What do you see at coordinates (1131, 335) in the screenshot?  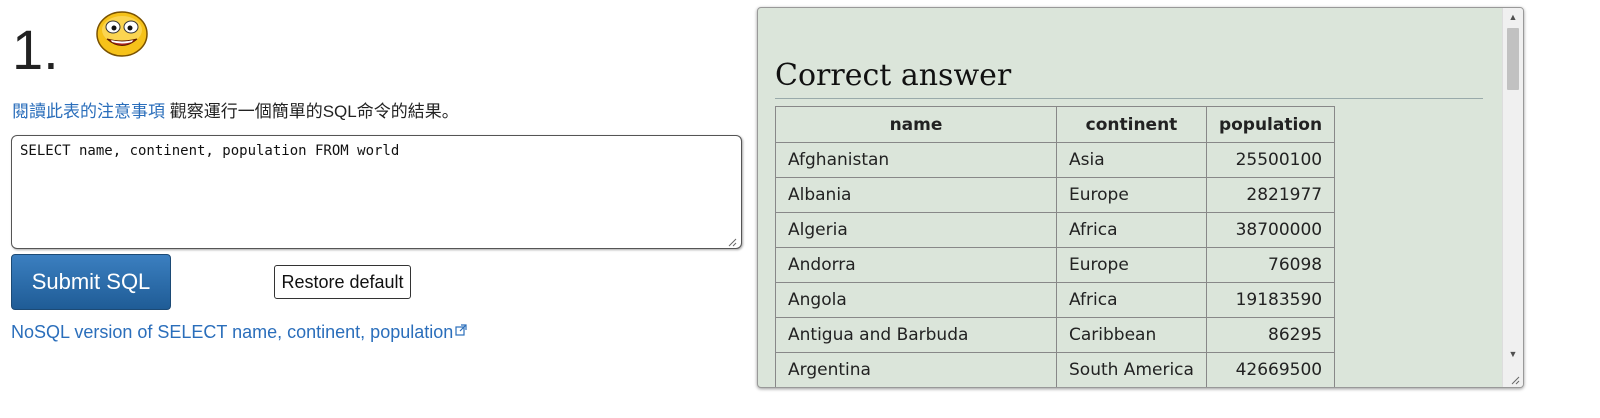 I see `cell-continent: Caribbean` at bounding box center [1131, 335].